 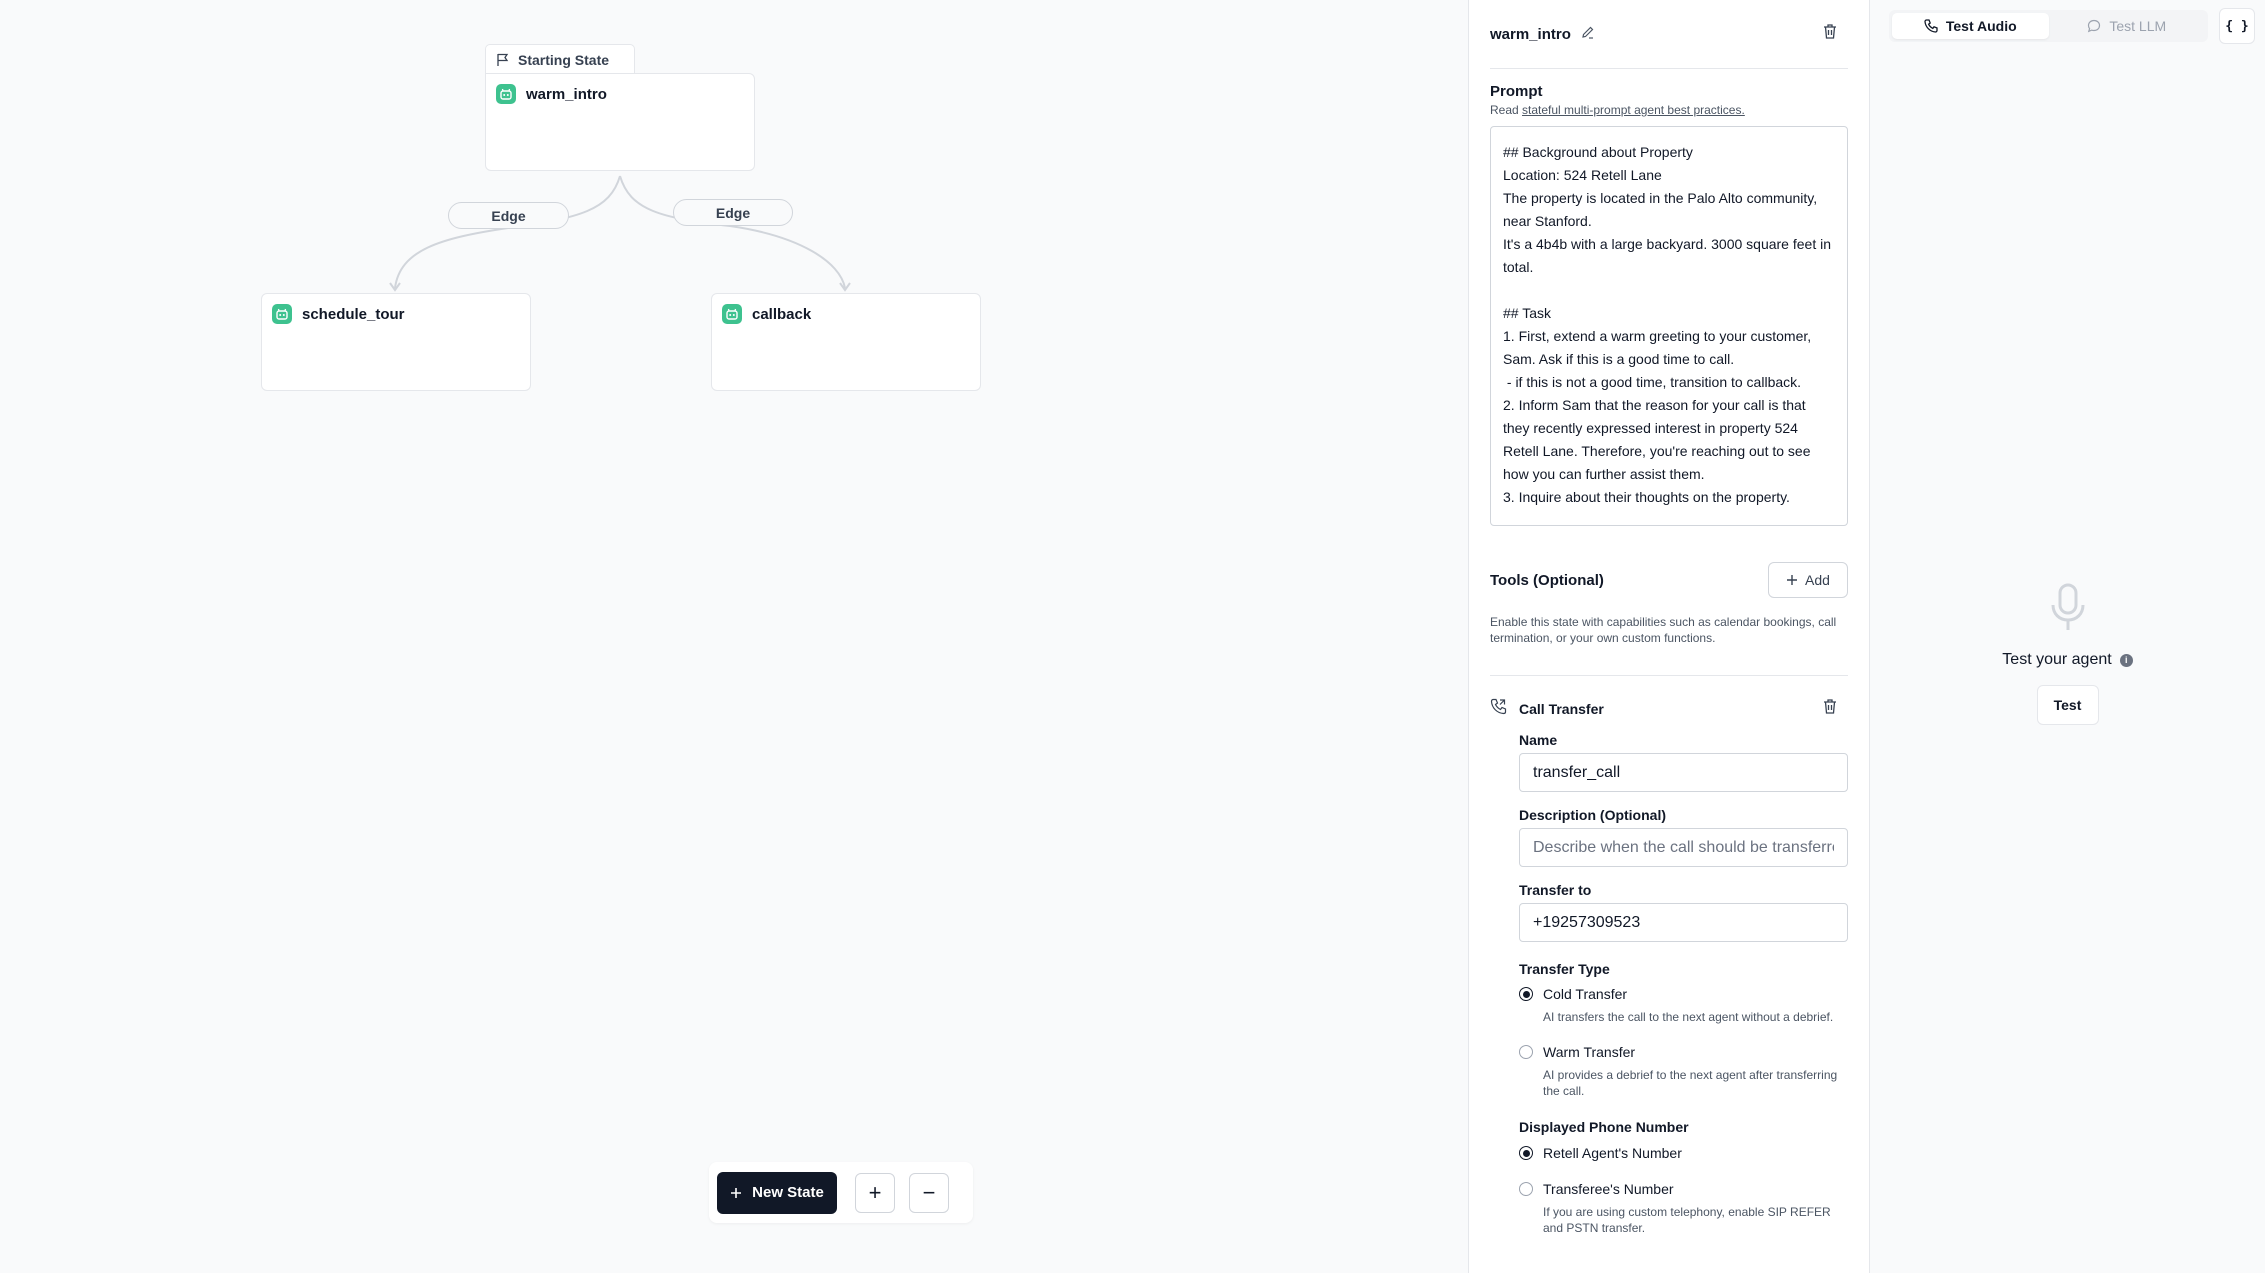 I want to click on edge-lines, so click(x=620, y=233).